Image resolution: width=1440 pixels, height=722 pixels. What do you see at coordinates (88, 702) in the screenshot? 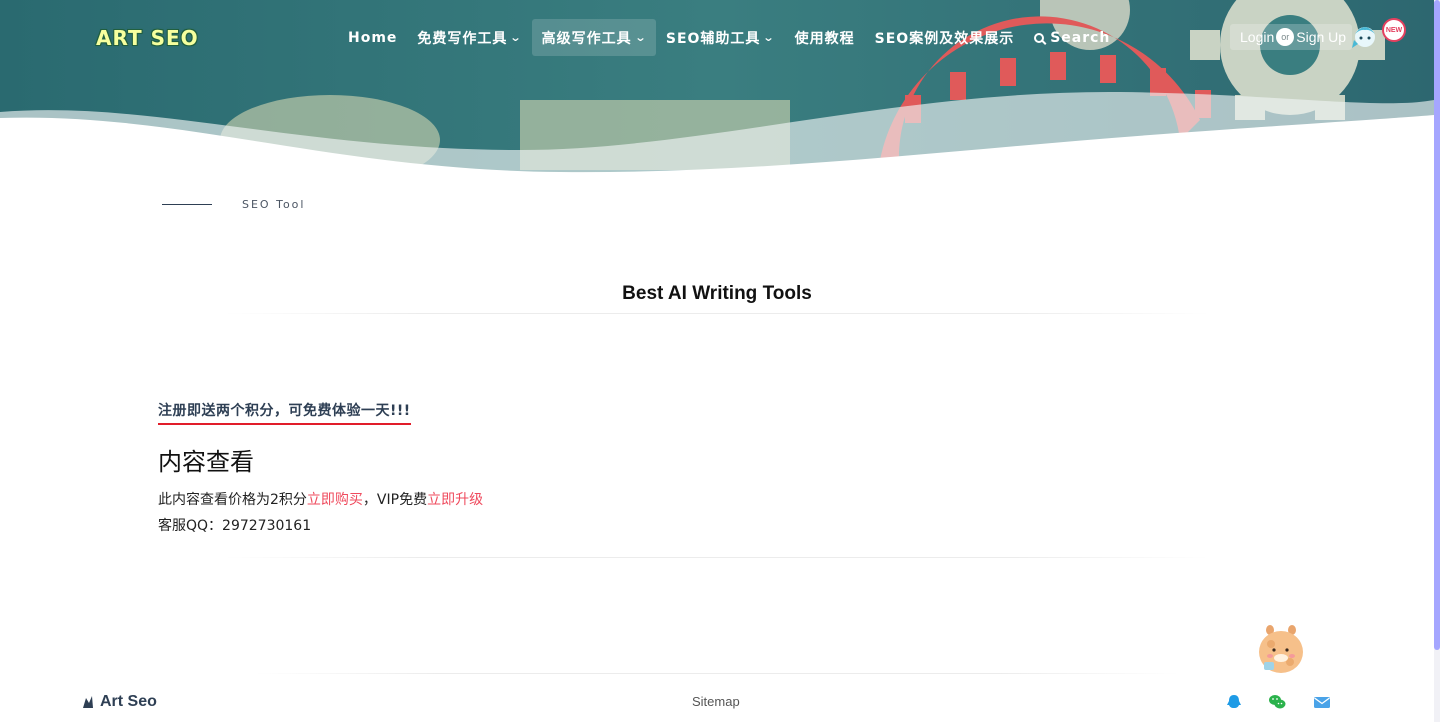
I see `footer-logo-icon` at bounding box center [88, 702].